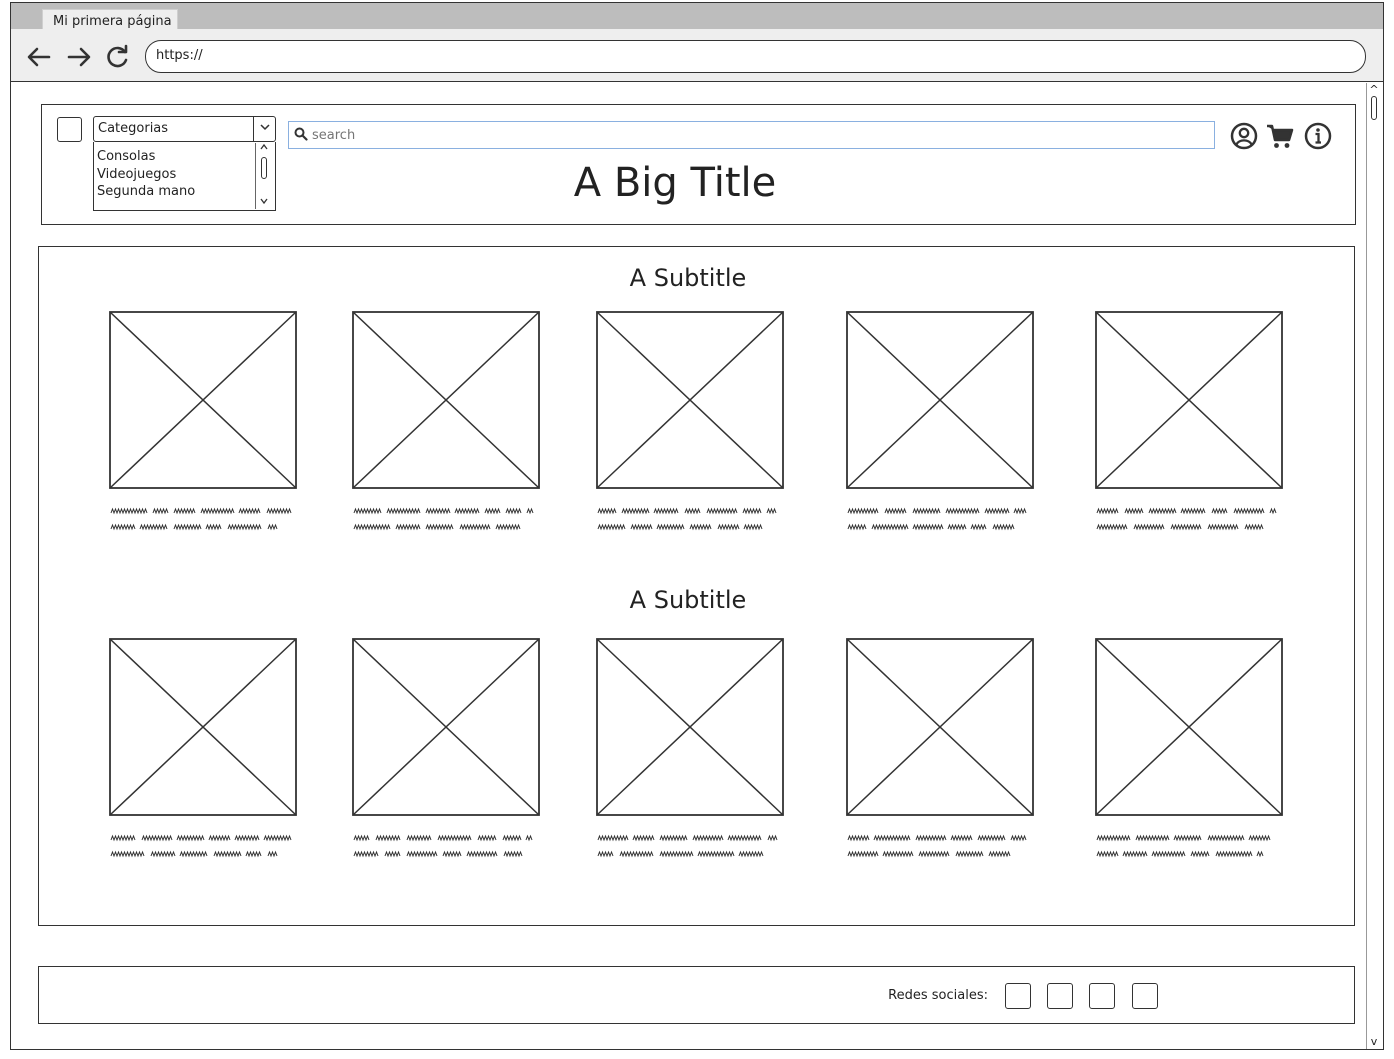 This screenshot has width=1394, height=1059. I want to click on category-item-segunda-mano: Segunda mano, so click(146, 192).